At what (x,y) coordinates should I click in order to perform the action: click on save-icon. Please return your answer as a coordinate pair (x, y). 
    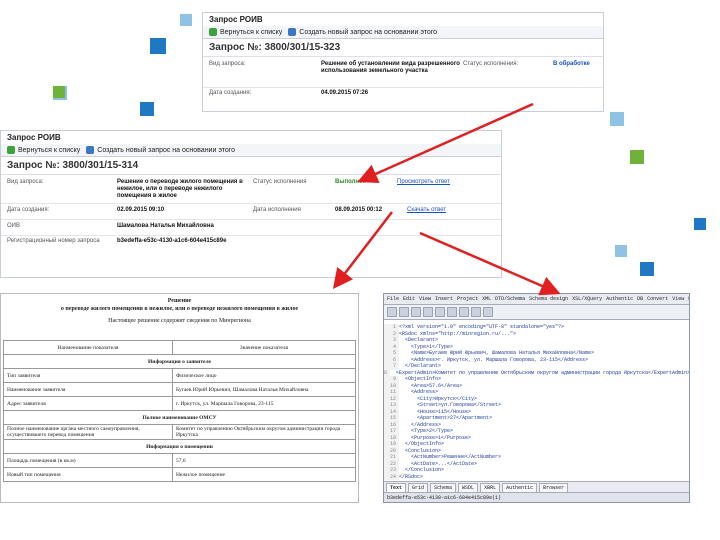
    Looking at the image, I should click on (404, 312).